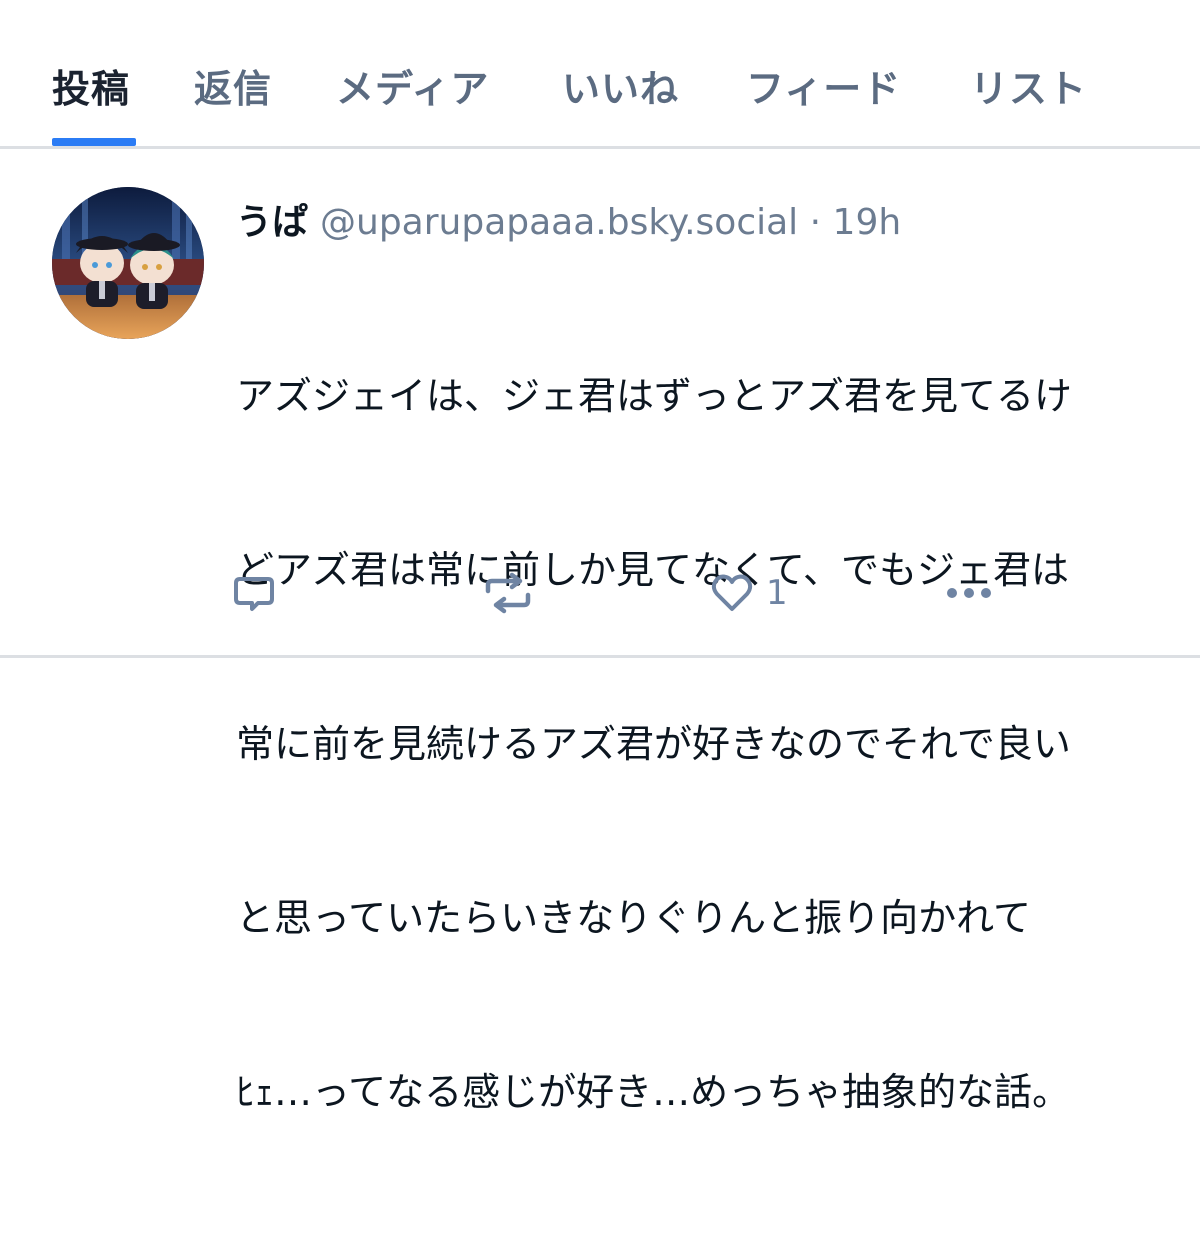 This screenshot has width=1200, height=1237. I want to click on tab-feeds: フィード, so click(823, 103).